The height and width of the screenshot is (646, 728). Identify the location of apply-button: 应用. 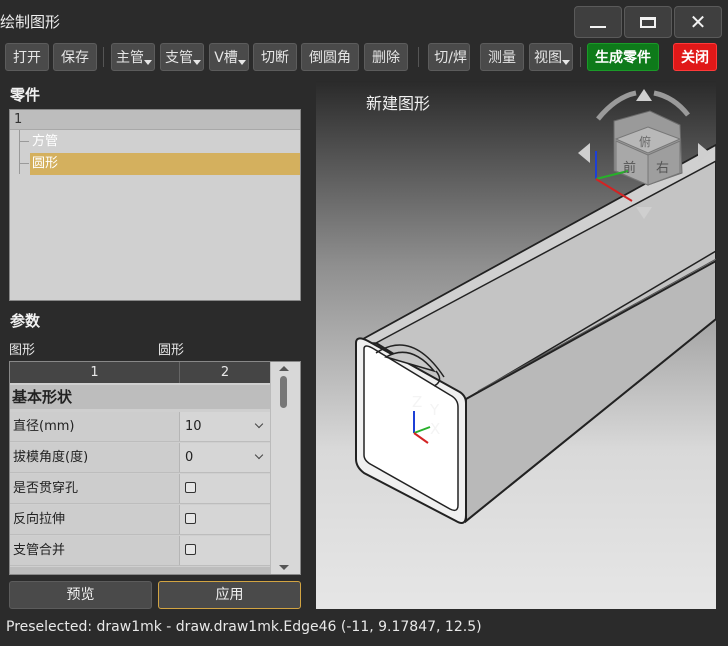
(229, 595).